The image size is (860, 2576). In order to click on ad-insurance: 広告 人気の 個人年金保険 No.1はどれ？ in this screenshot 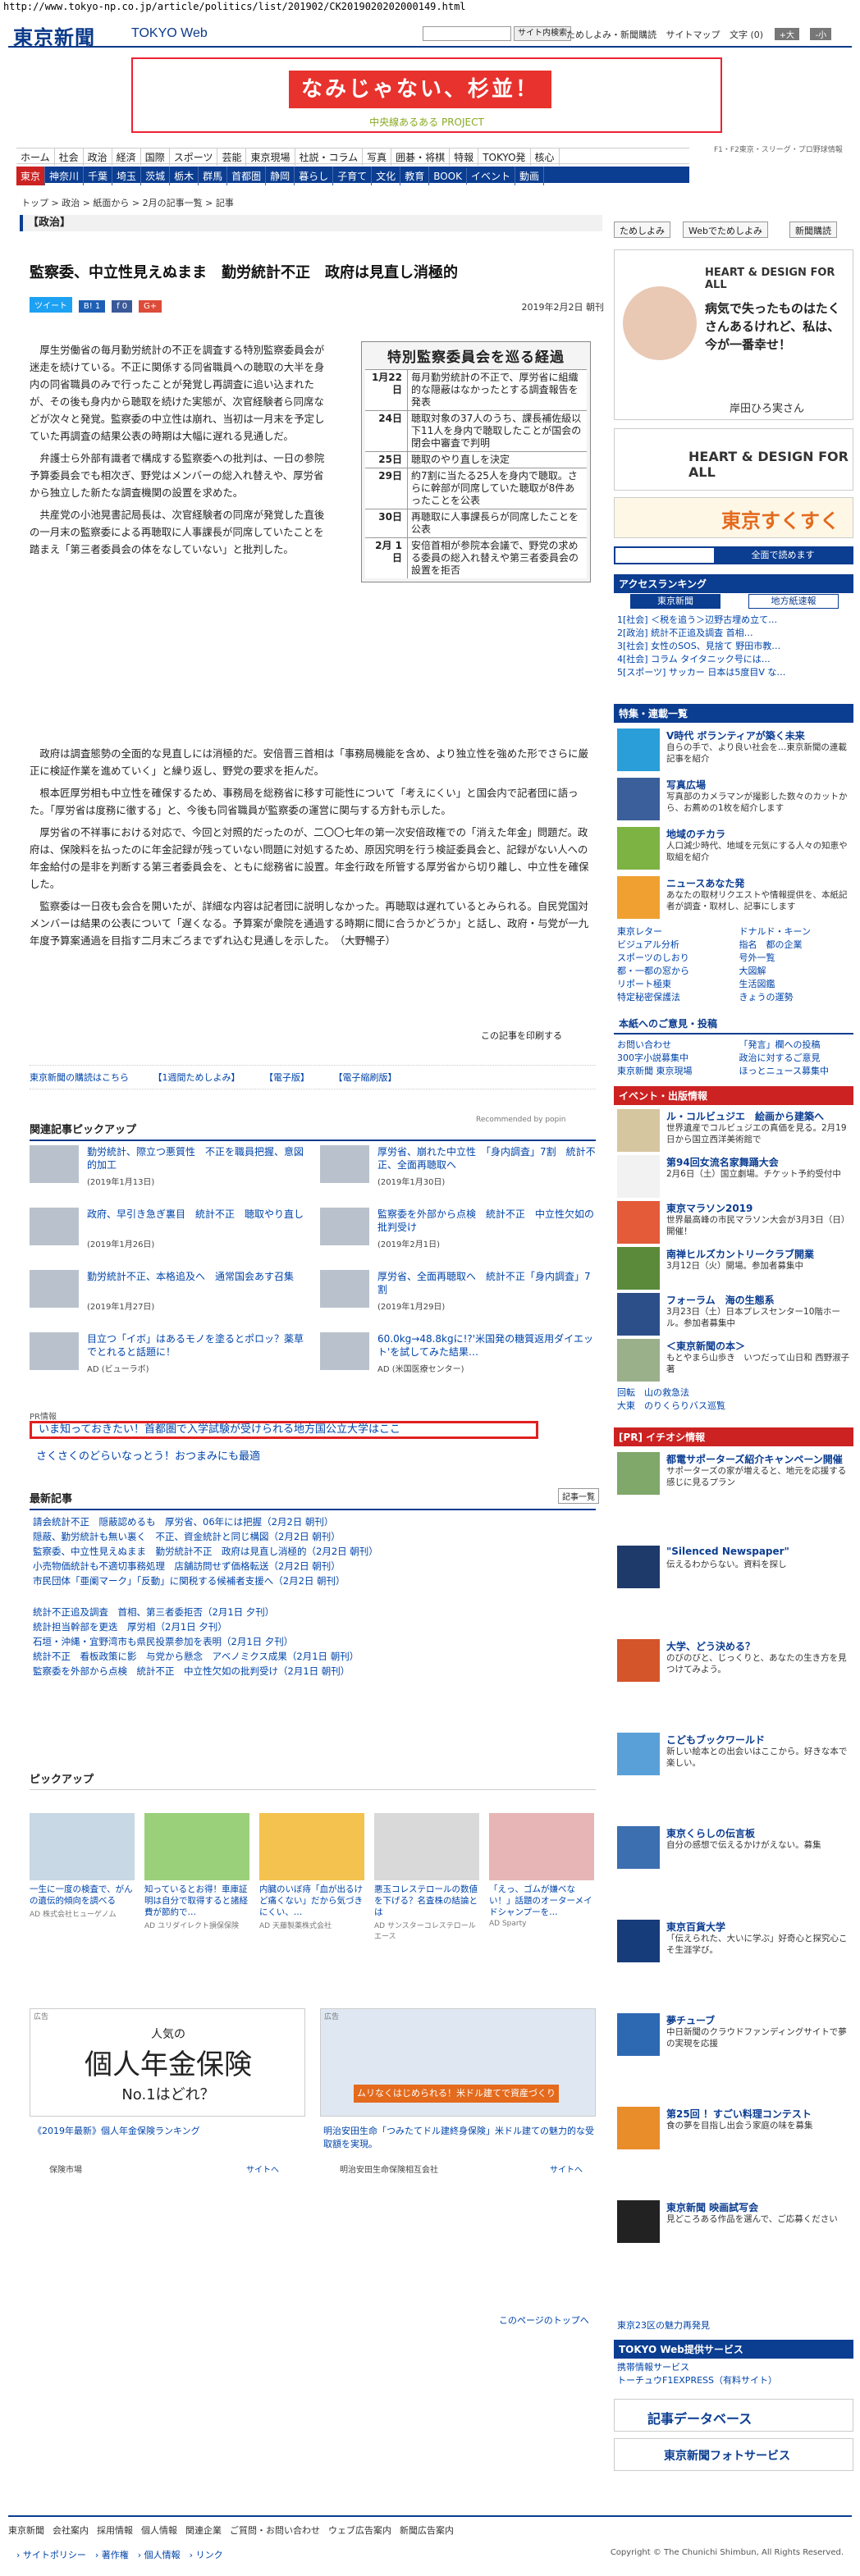, I will do `click(167, 2063)`.